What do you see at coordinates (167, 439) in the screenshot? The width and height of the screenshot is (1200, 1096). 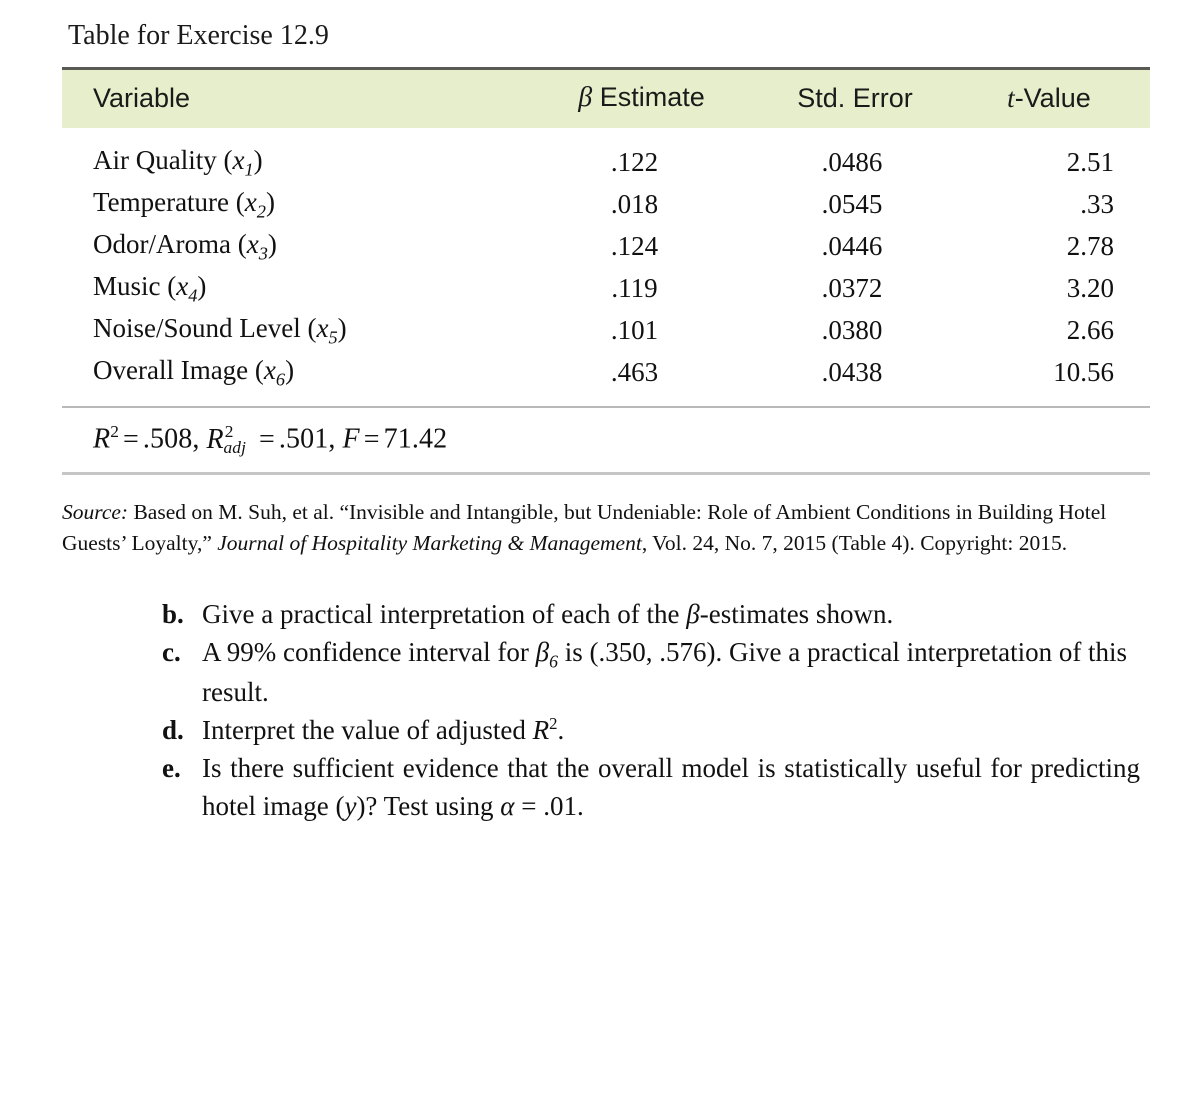 I see `r-squared-value: .508` at bounding box center [167, 439].